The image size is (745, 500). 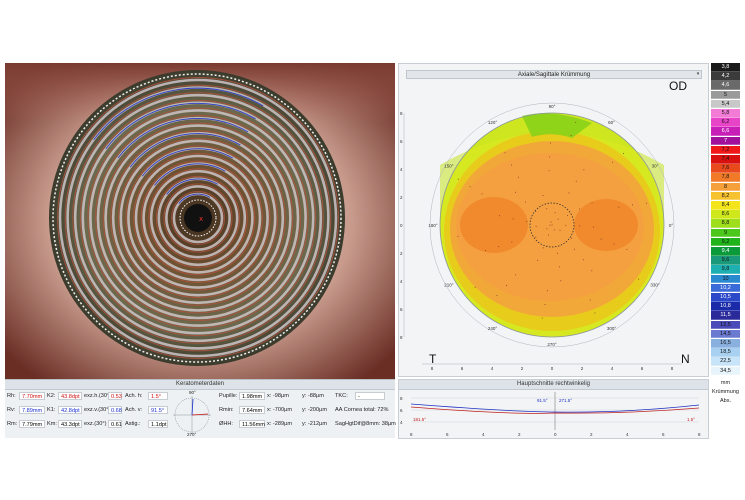 I want to click on profile-right-angle: 1.5°, so click(x=691, y=419).